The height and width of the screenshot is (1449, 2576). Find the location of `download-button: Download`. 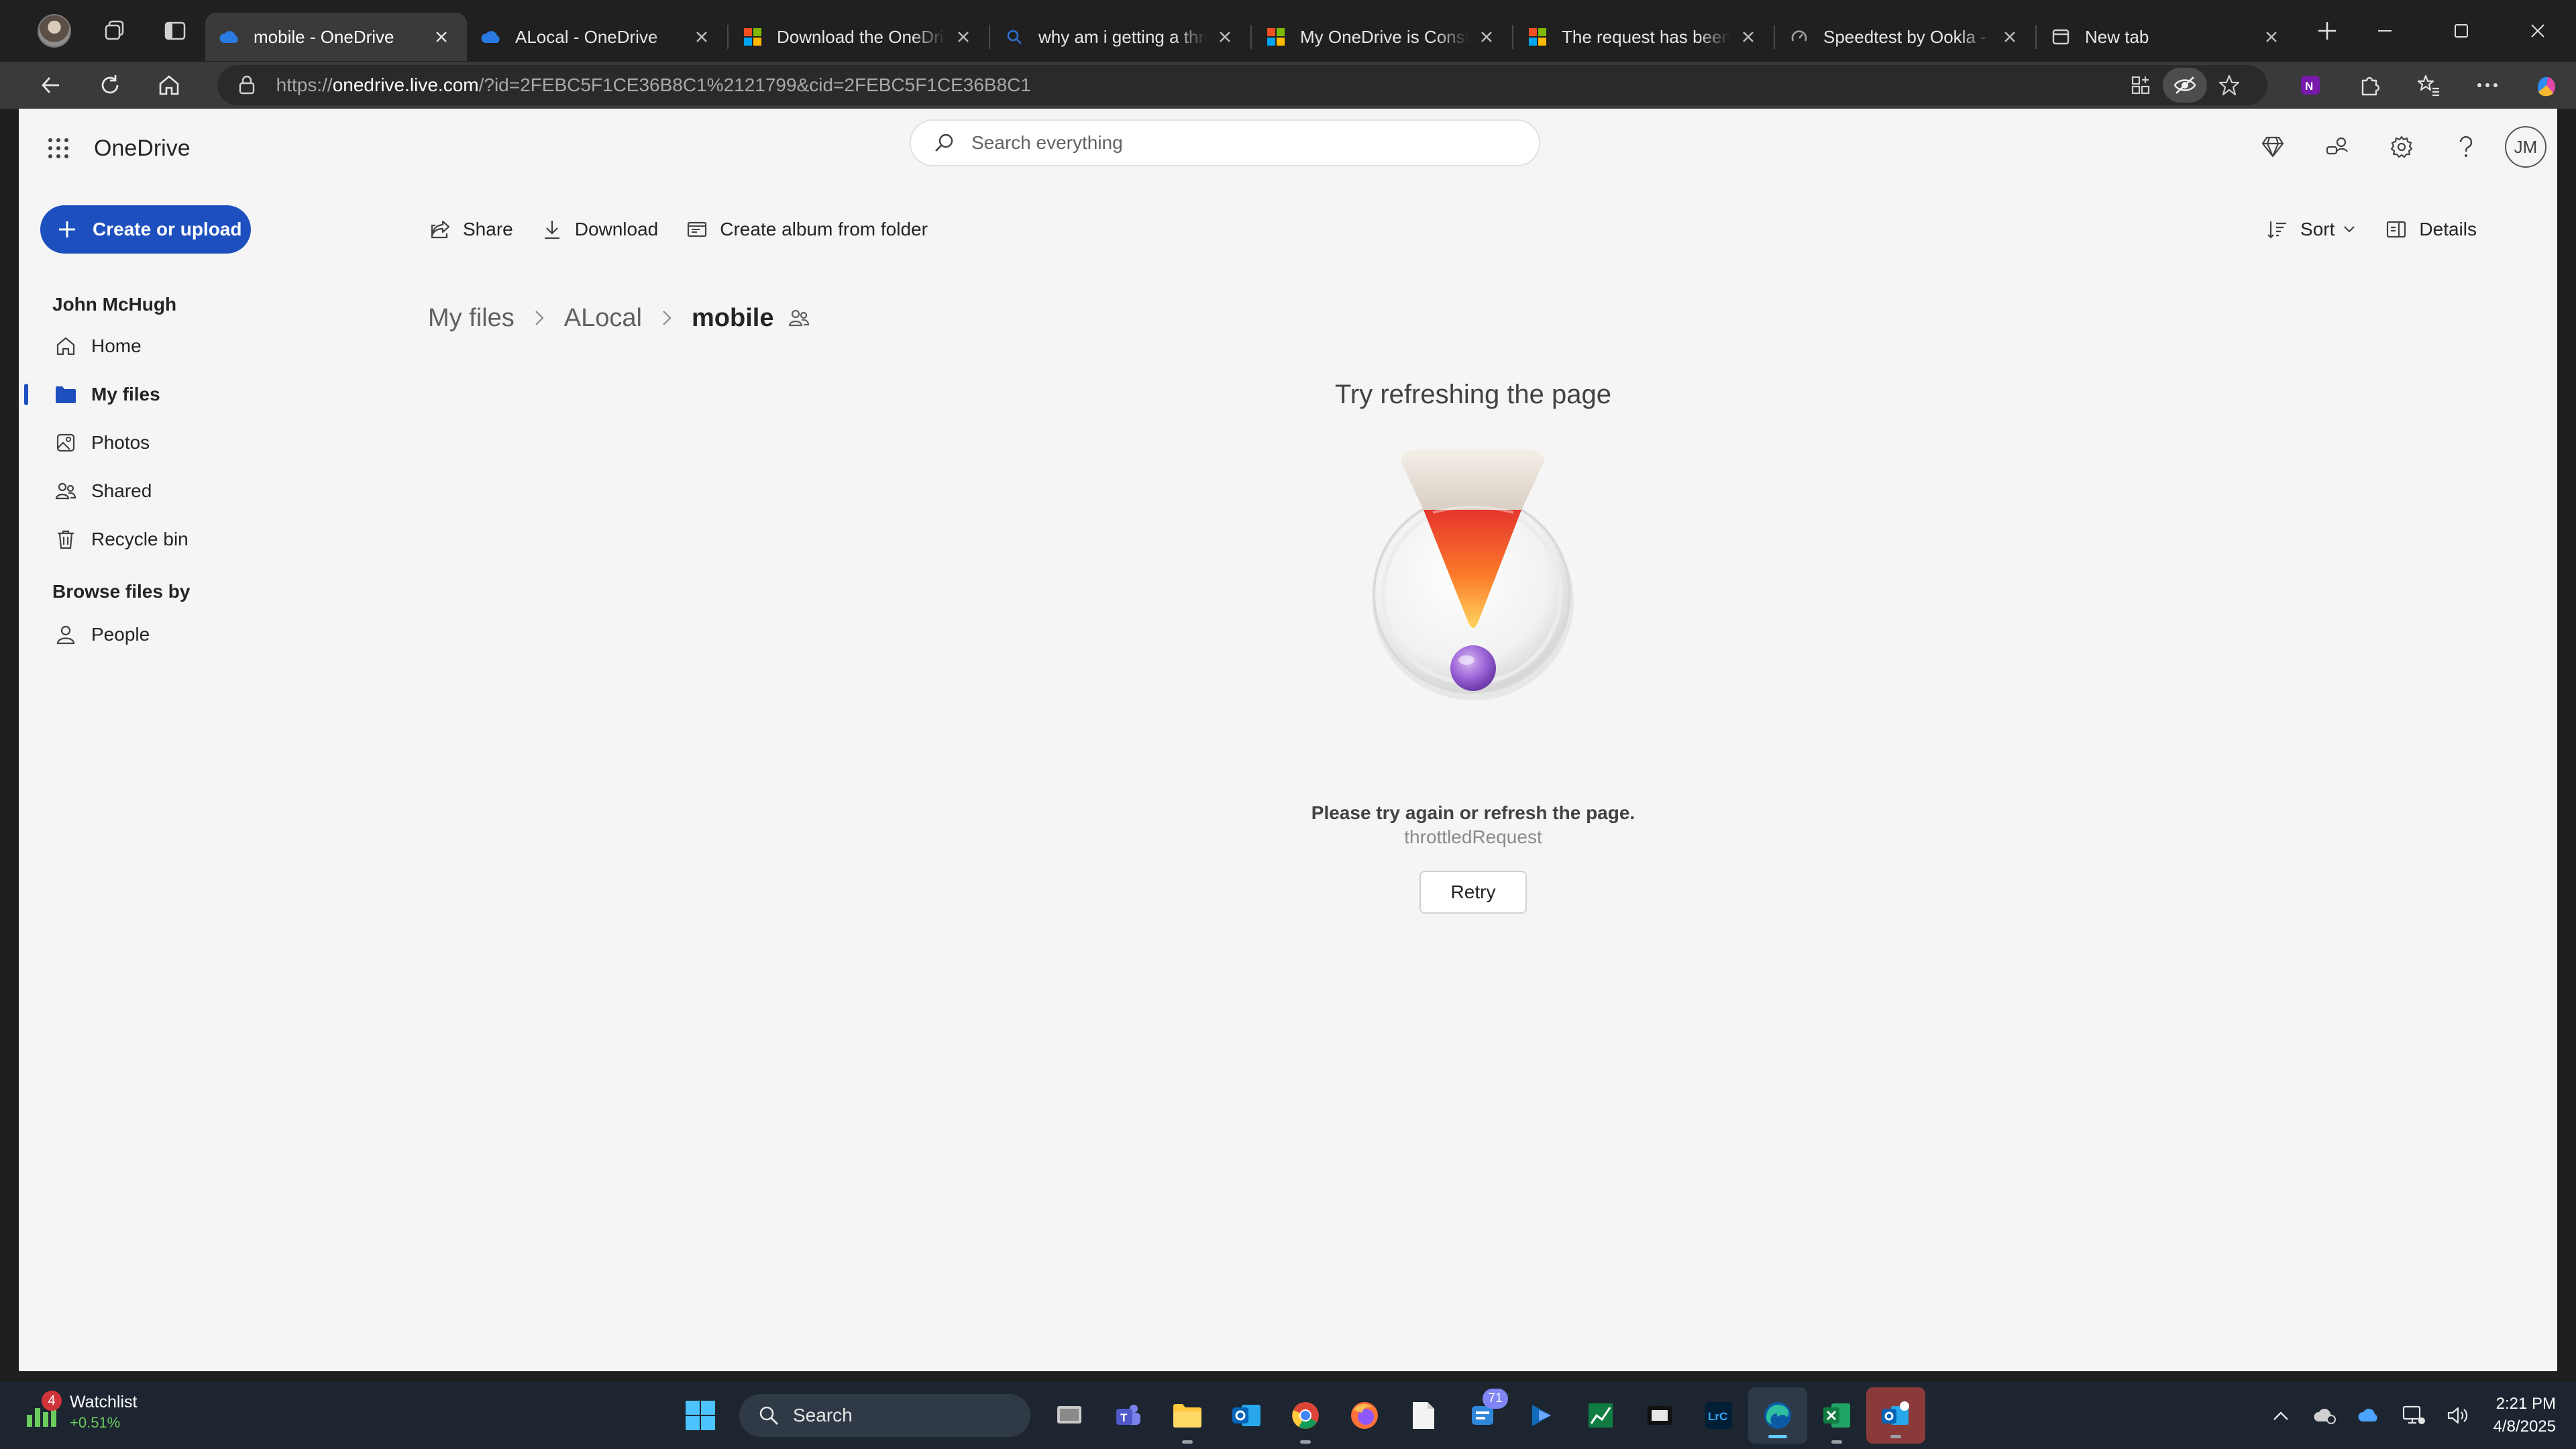

download-button: Download is located at coordinates (599, 229).